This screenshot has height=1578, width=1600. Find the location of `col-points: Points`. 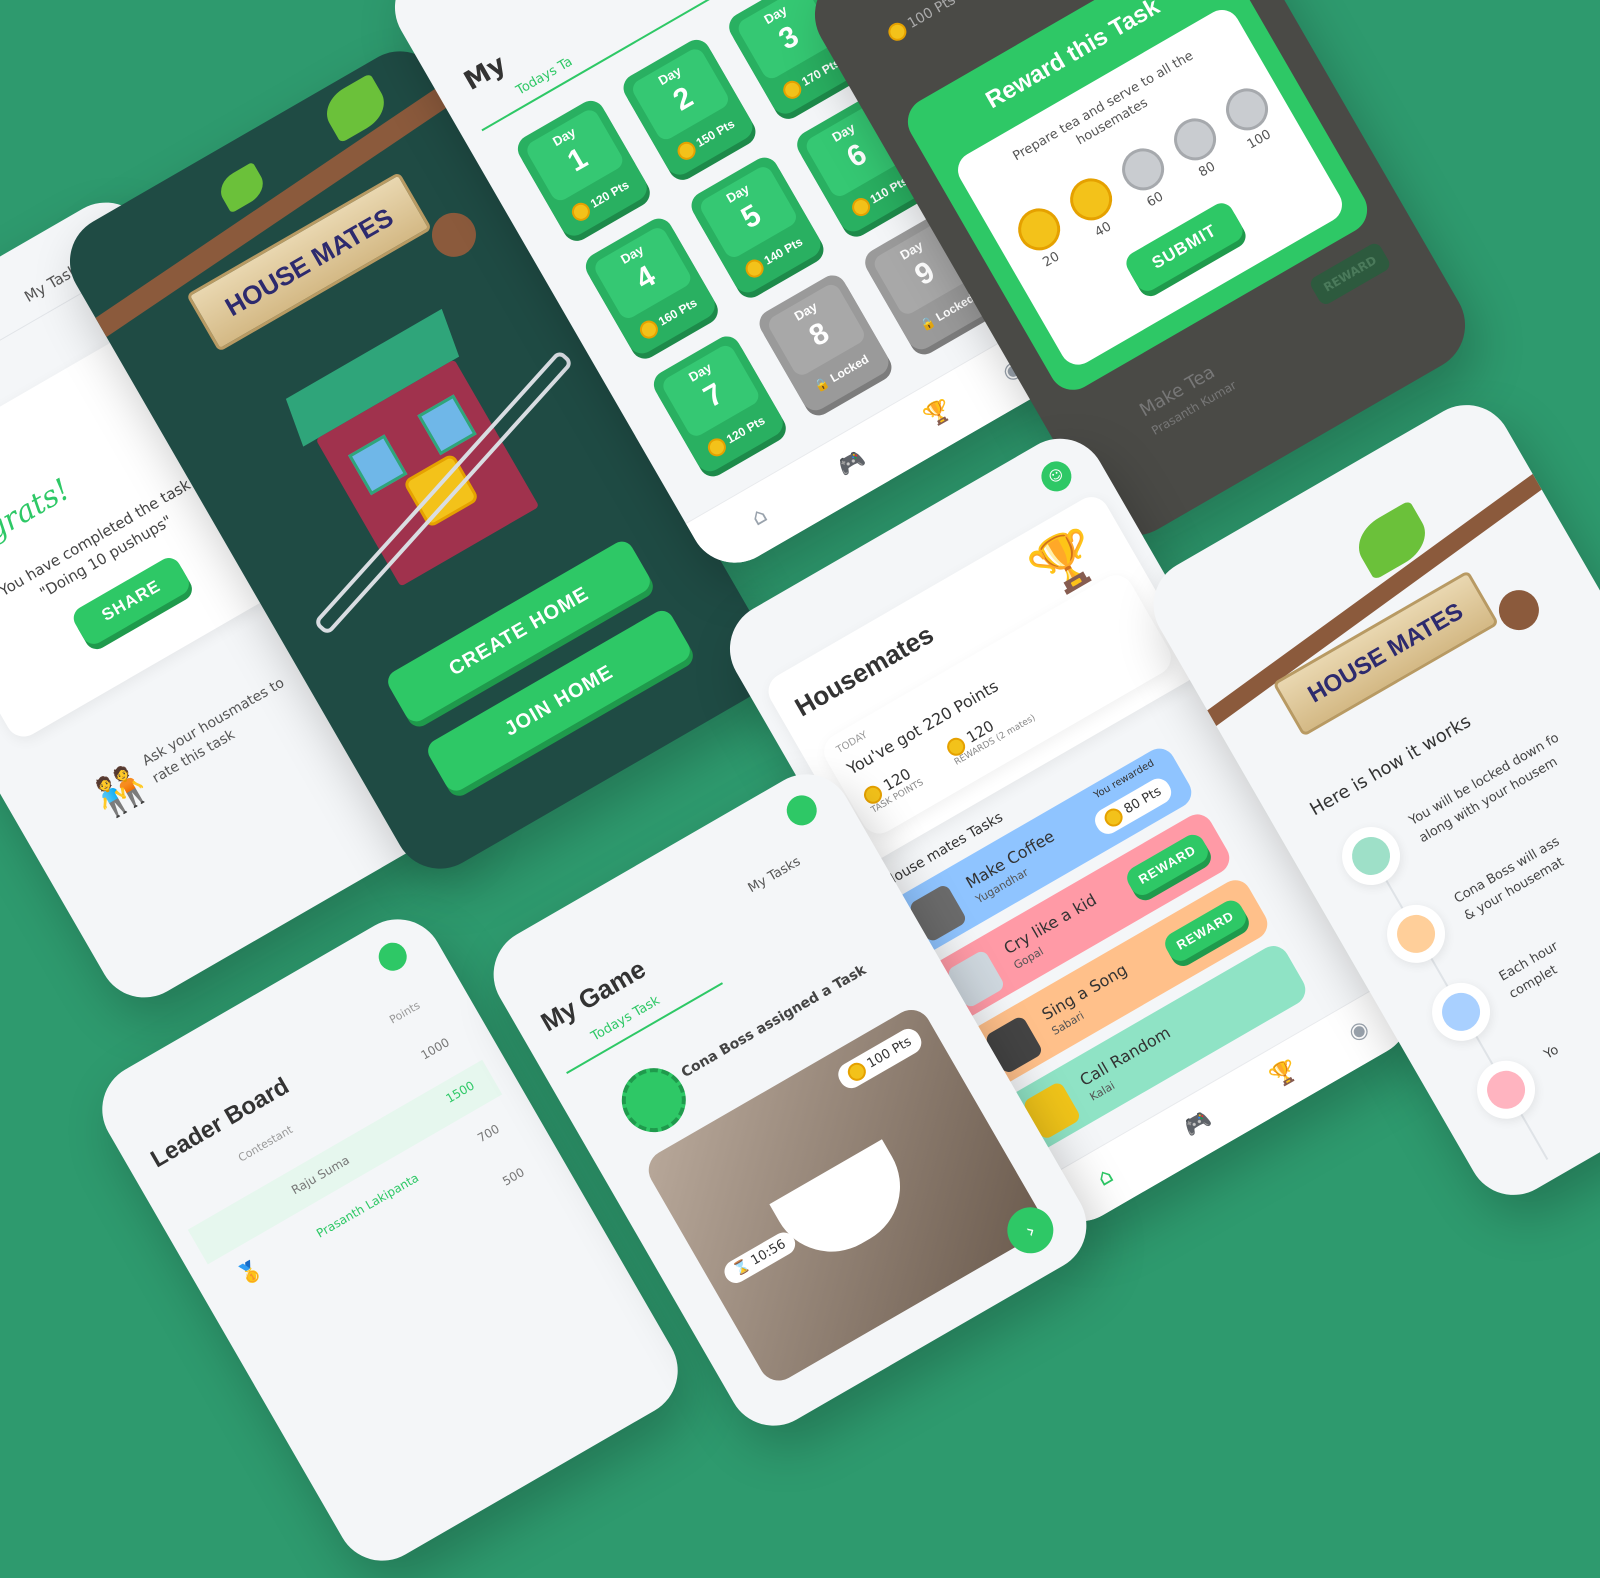

col-points: Points is located at coordinates (405, 1012).